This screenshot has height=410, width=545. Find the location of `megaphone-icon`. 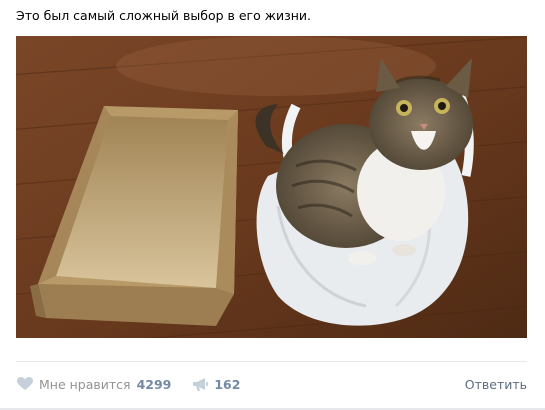

megaphone-icon is located at coordinates (200, 384).